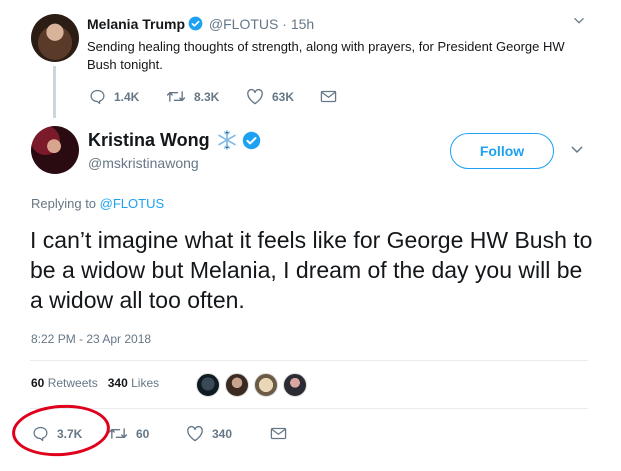  What do you see at coordinates (222, 433) in the screenshot?
I see `like-count: 340` at bounding box center [222, 433].